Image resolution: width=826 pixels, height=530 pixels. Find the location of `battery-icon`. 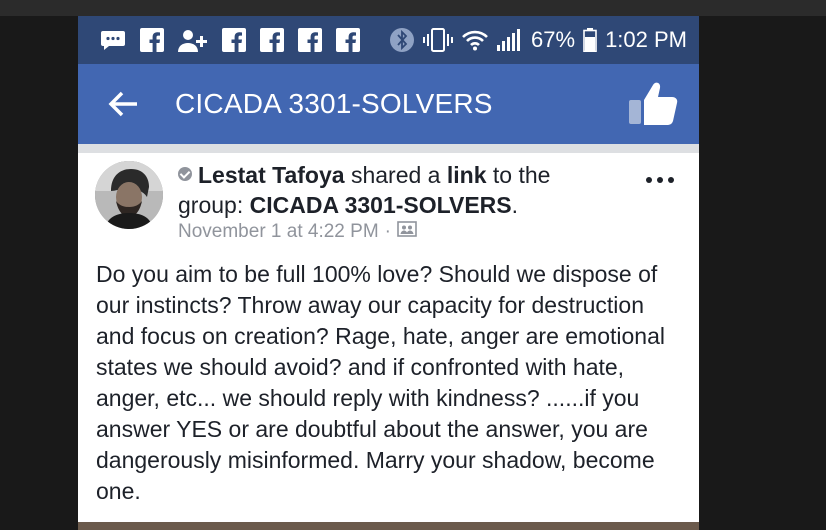

battery-icon is located at coordinates (590, 40).